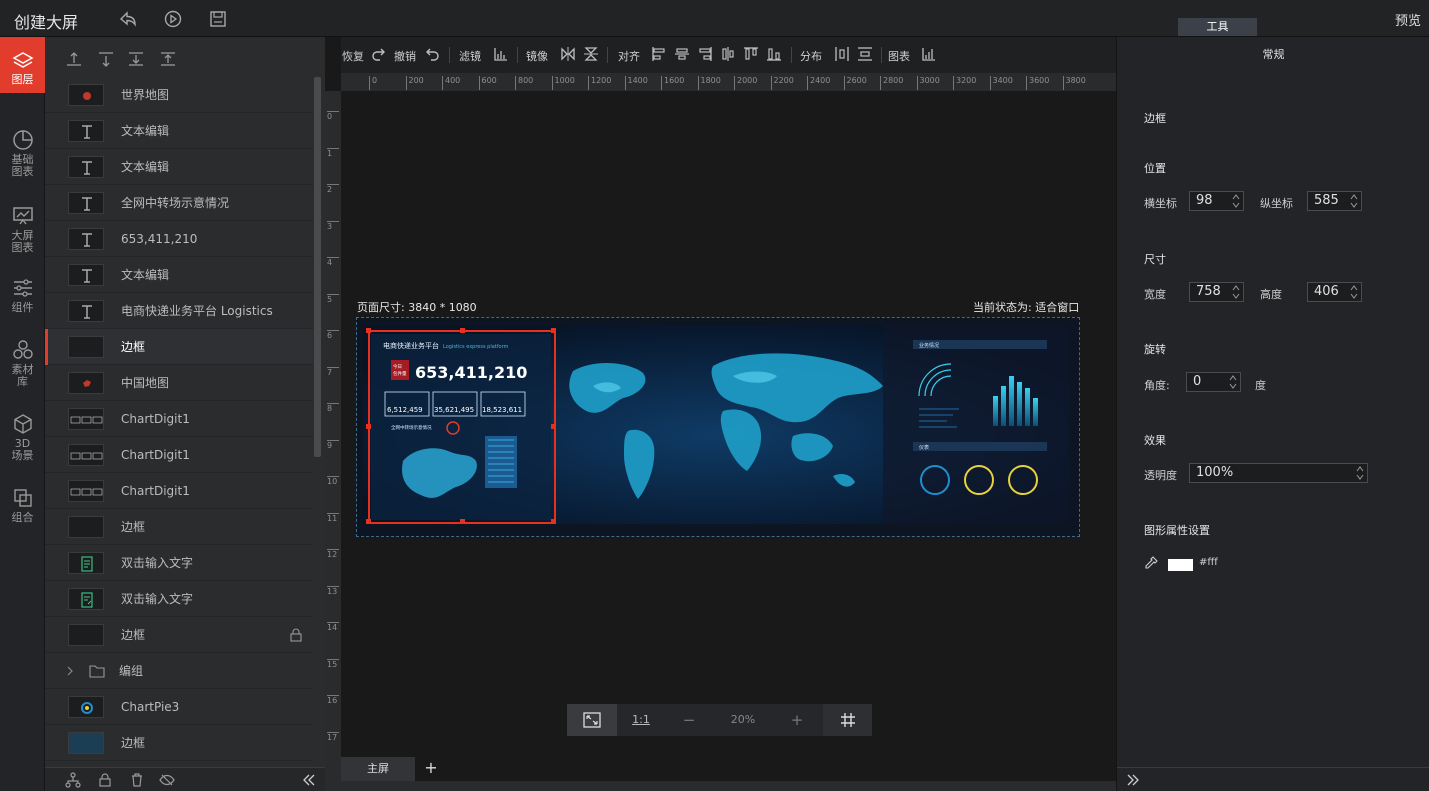  I want to click on layer-item: 编组, so click(179, 671).